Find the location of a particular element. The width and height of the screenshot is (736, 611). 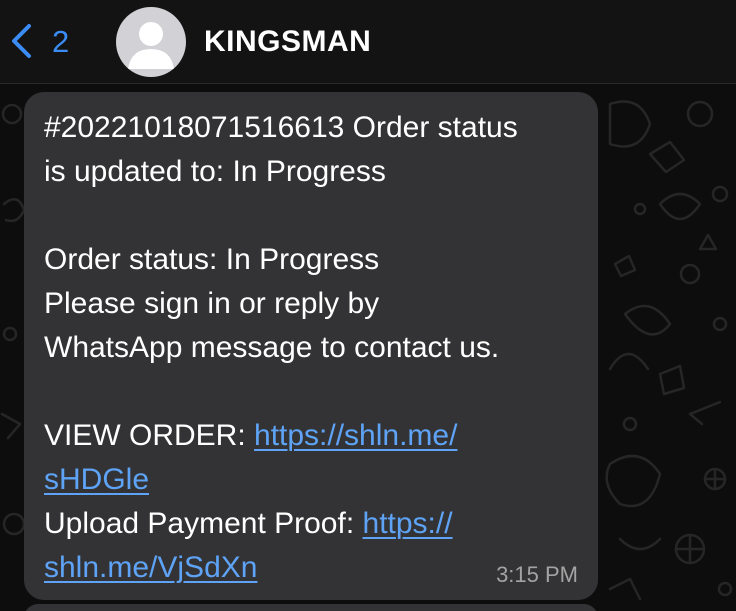

upload-proof-link-cont: shln.me/VjSdXn is located at coordinates (150, 567).